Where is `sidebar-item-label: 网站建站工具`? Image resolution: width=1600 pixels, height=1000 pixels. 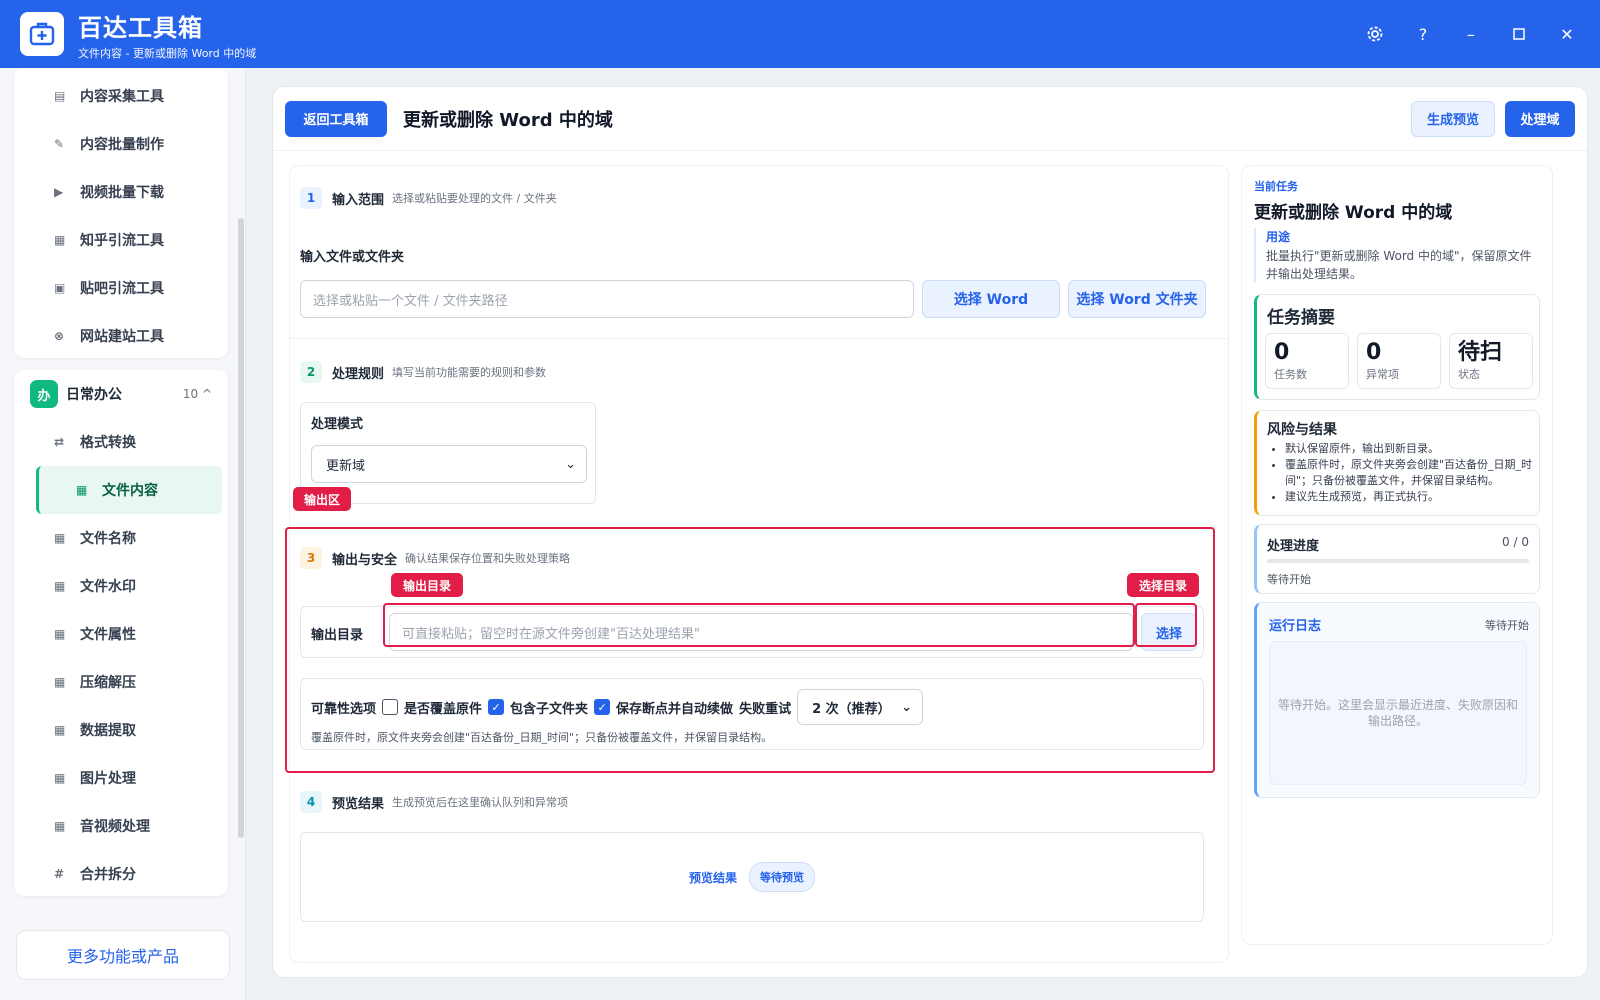
sidebar-item-label: 网站建站工具 is located at coordinates (122, 337).